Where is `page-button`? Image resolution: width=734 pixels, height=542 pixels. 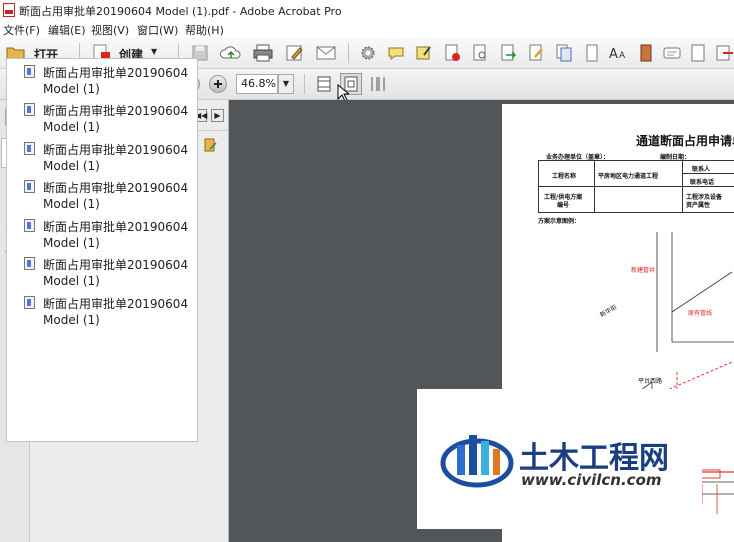
page-button is located at coordinates (592, 53).